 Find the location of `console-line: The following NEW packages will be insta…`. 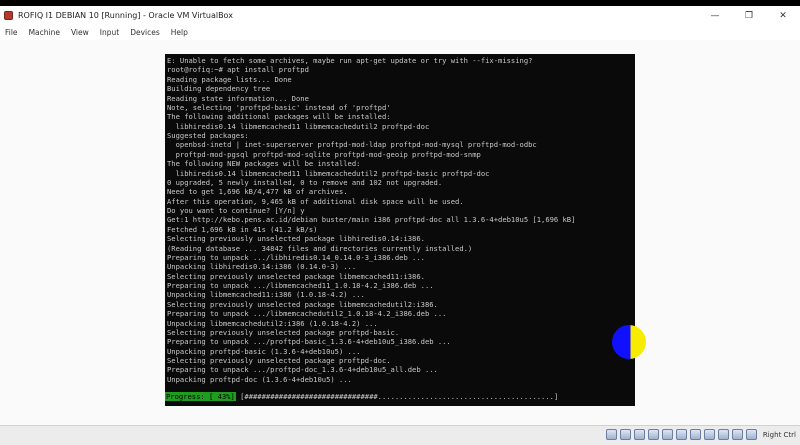

console-line: The following NEW packages will be insta… is located at coordinates (264, 164).